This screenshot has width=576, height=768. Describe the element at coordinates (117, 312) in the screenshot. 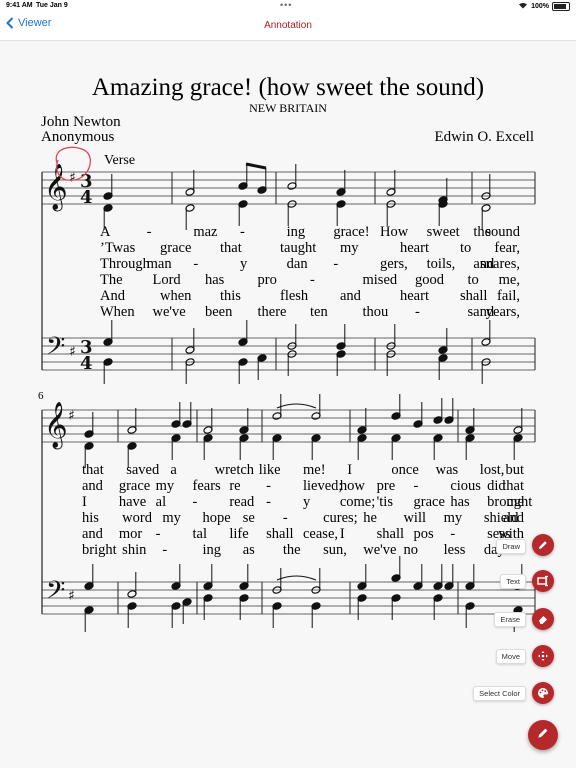

I see `lyric-syllable: When` at that location.